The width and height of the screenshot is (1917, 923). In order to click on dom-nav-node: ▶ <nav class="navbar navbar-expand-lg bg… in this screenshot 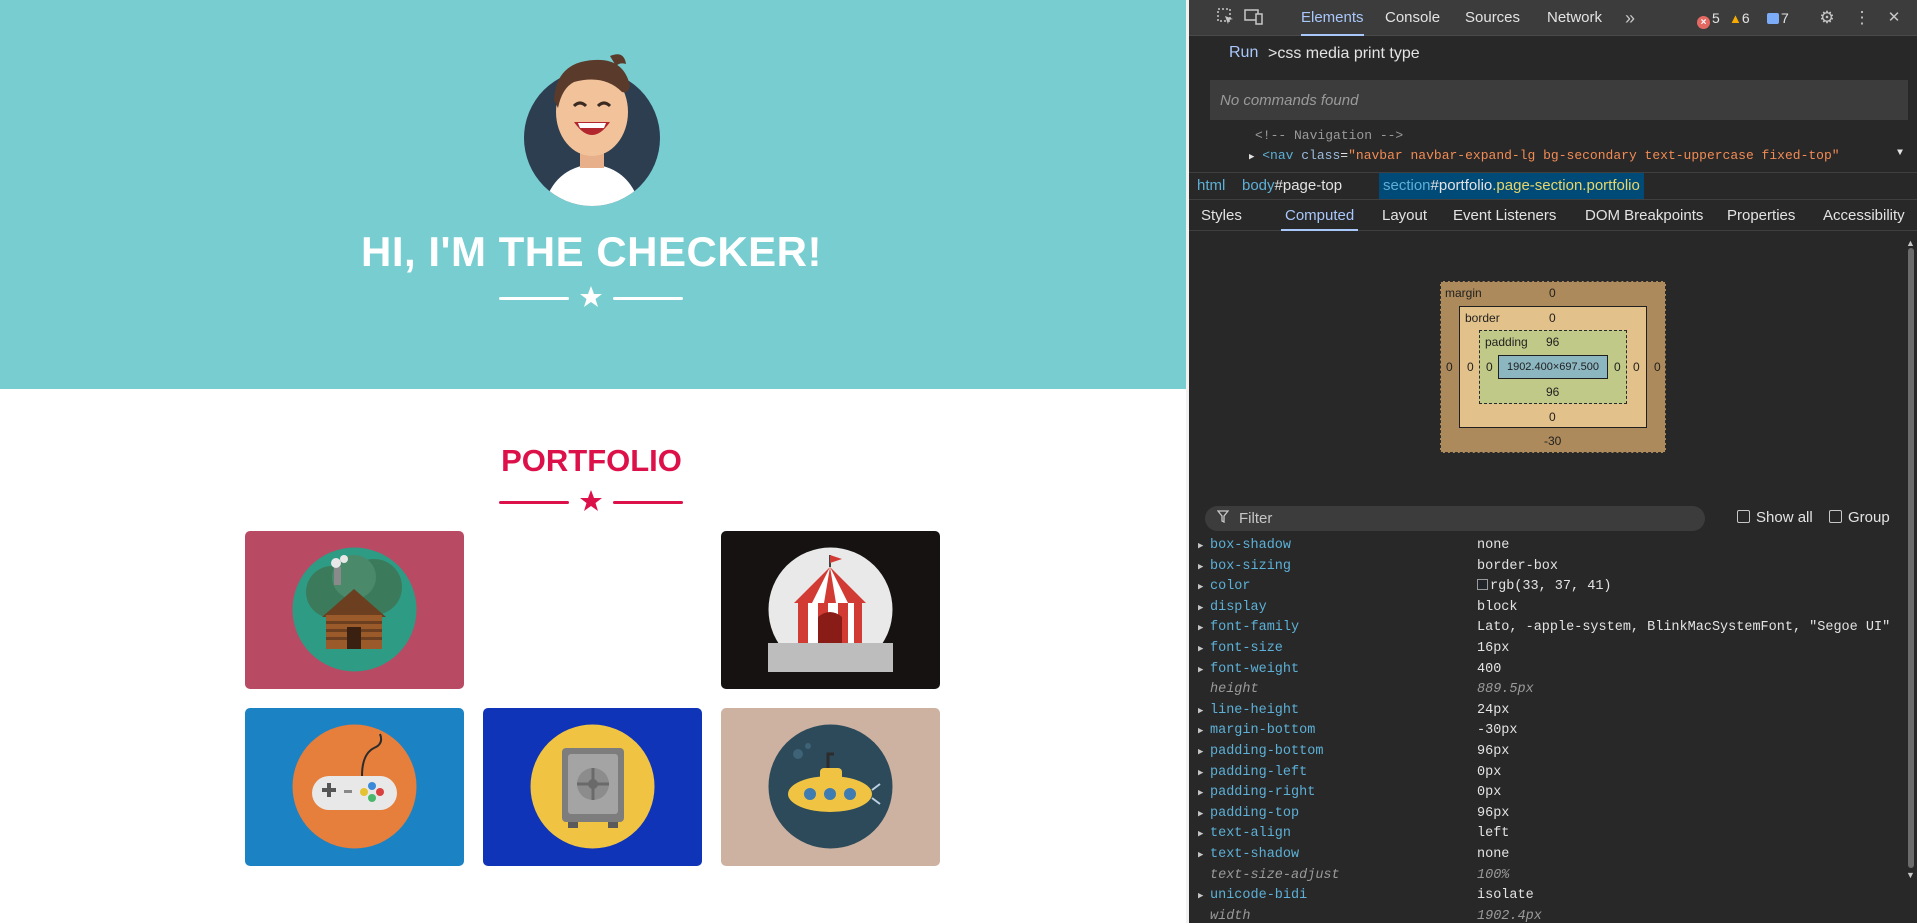, I will do `click(1544, 155)`.